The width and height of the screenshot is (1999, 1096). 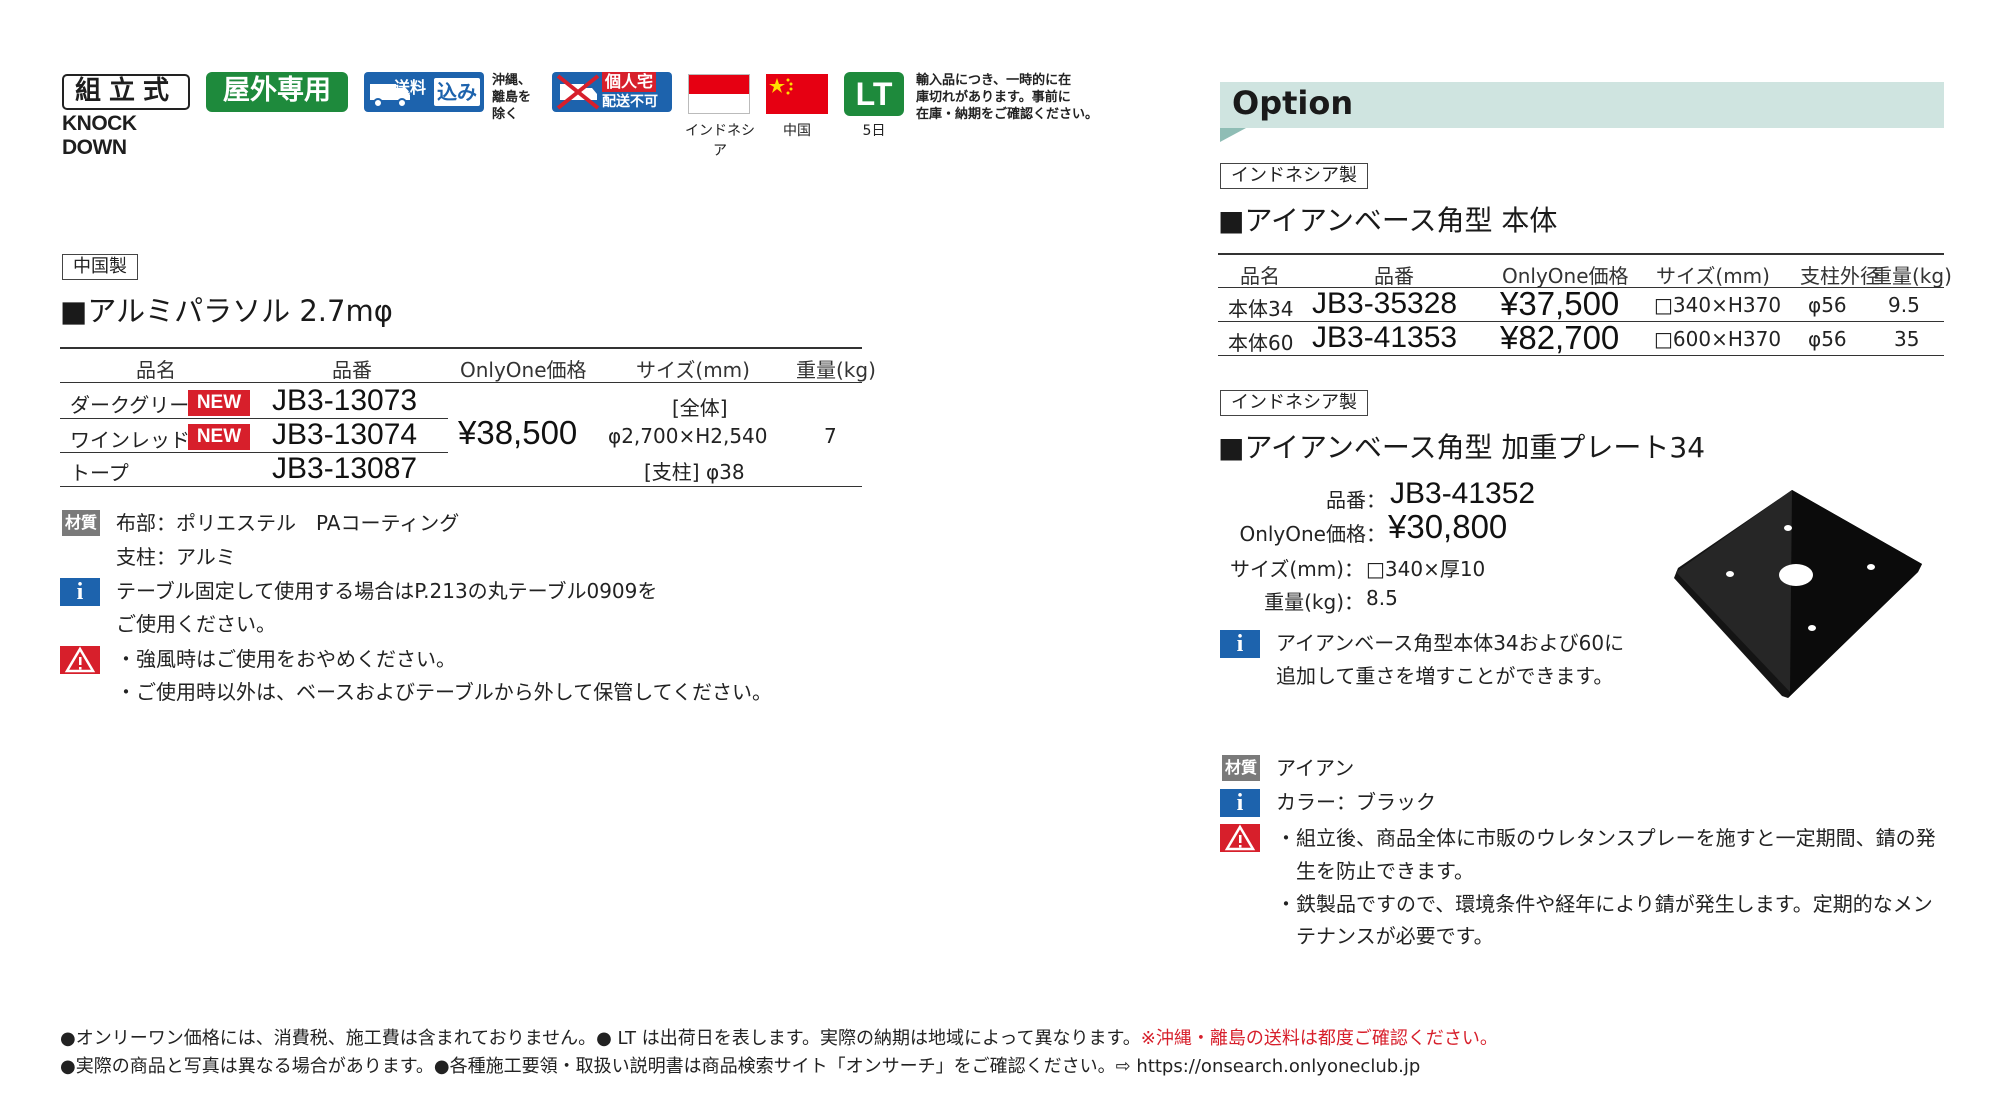 I want to click on import-note: 輸入品につき、一時的に在 庫切れがあります。事前に 在庫・納期をご確認ください。, so click(x=1007, y=97).